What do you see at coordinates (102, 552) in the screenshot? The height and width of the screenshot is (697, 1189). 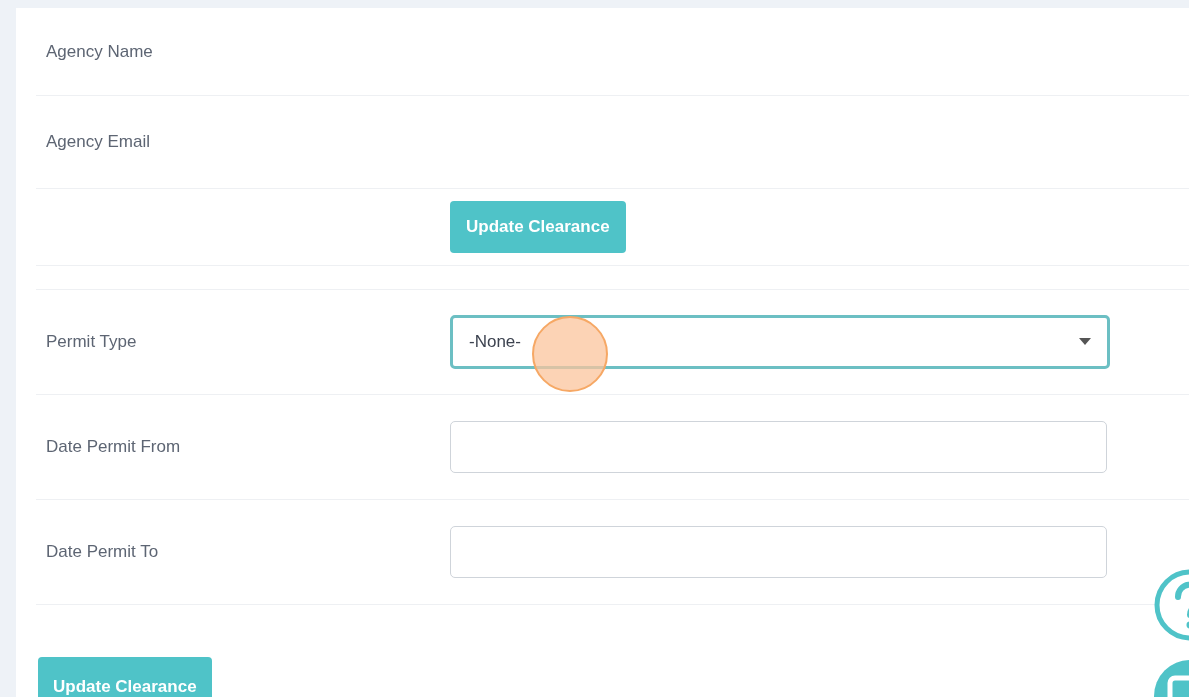 I see `field-label: Date Permit To` at bounding box center [102, 552].